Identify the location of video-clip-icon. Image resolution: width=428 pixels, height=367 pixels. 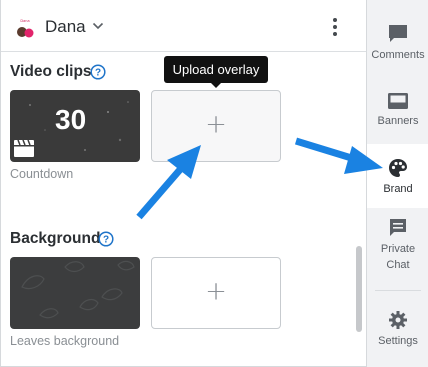
(24, 148).